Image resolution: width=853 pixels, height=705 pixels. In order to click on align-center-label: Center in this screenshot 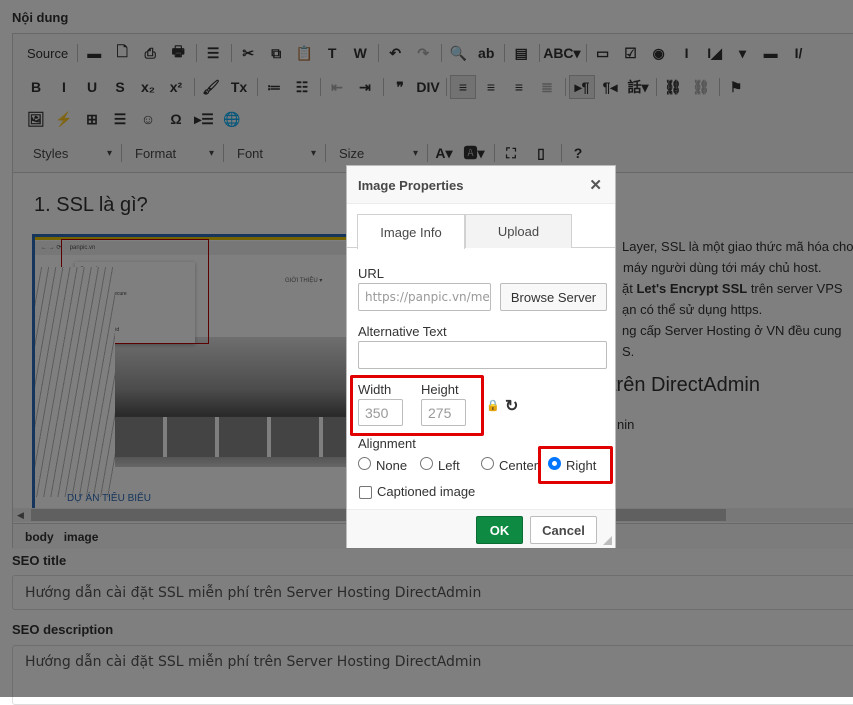, I will do `click(518, 465)`.